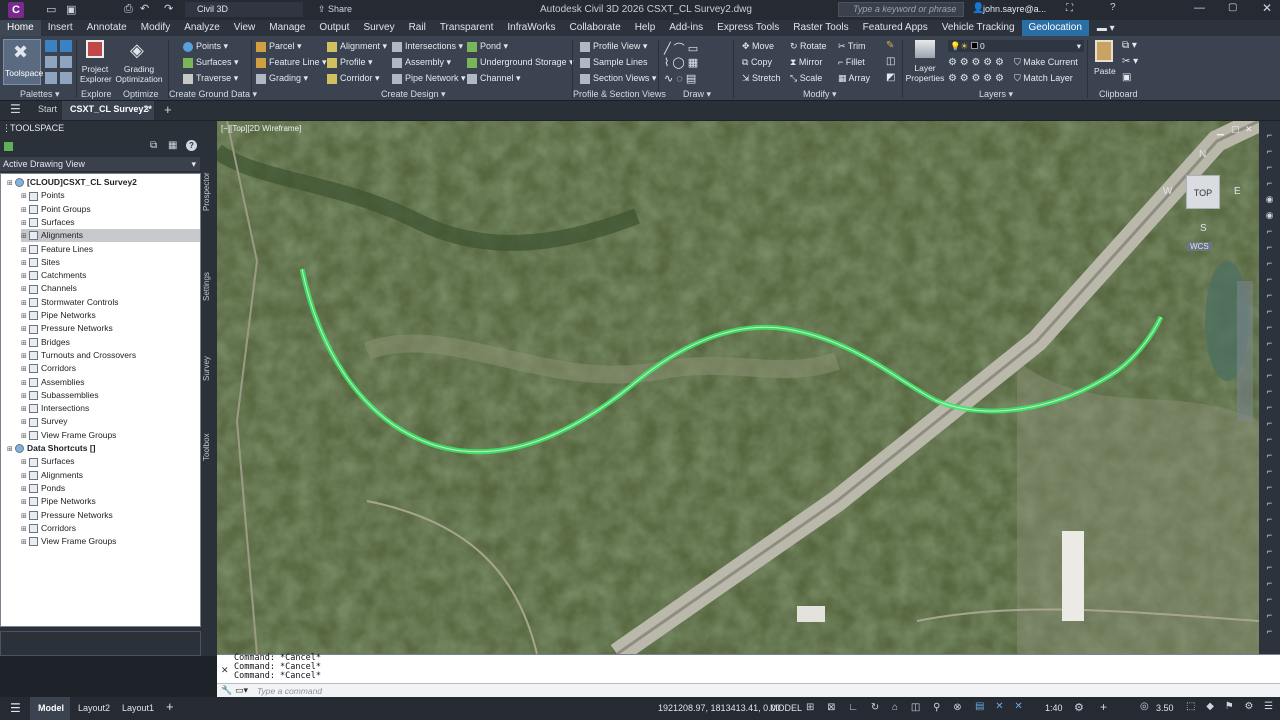 This screenshot has height=720, width=1280. Describe the element at coordinates (71, 9) in the screenshot. I see `save-icon: ▣` at that location.